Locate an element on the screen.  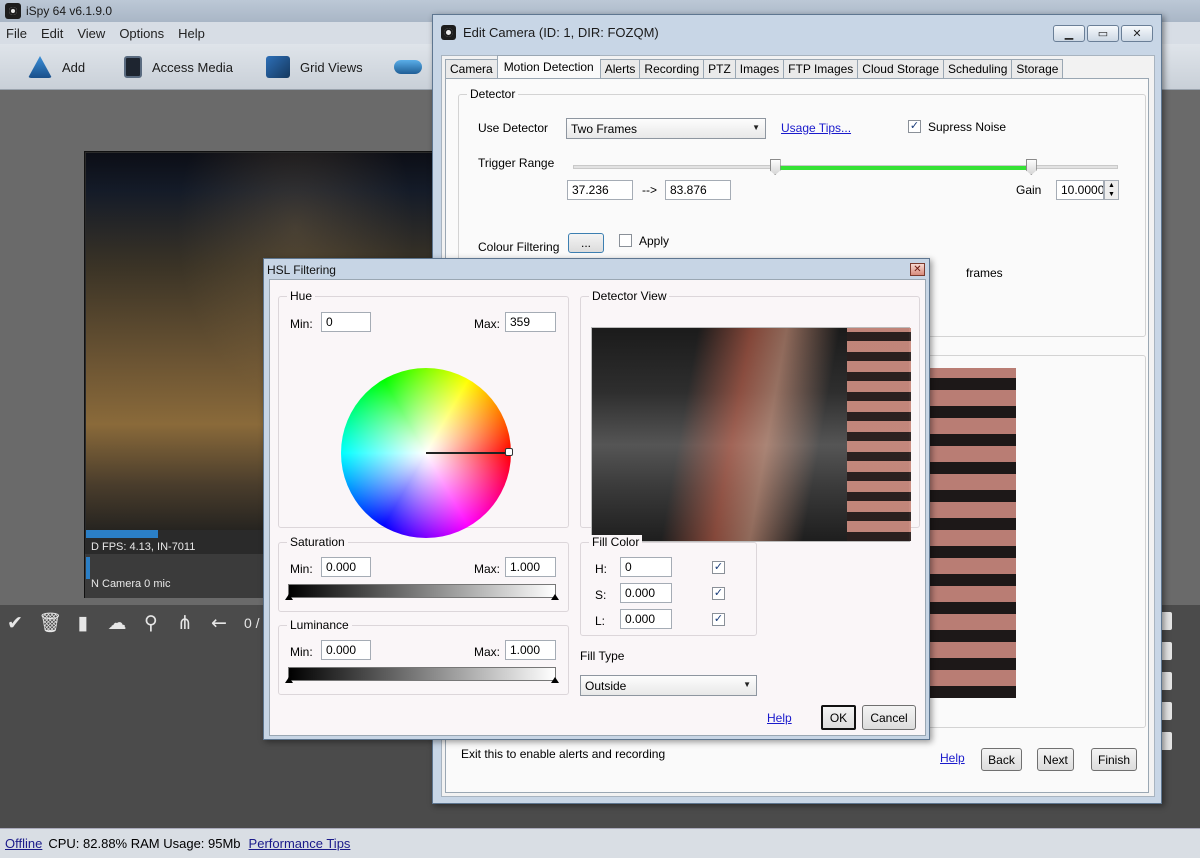
fill-s-input: 0.000 is located at coordinates (646, 593).